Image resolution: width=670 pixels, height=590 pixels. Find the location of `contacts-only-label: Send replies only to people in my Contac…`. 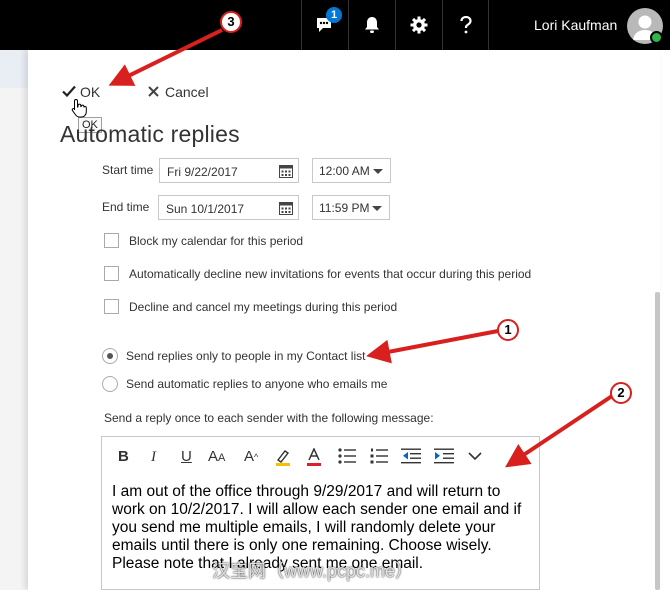

contacts-only-label: Send replies only to people in my Contac… is located at coordinates (246, 356).